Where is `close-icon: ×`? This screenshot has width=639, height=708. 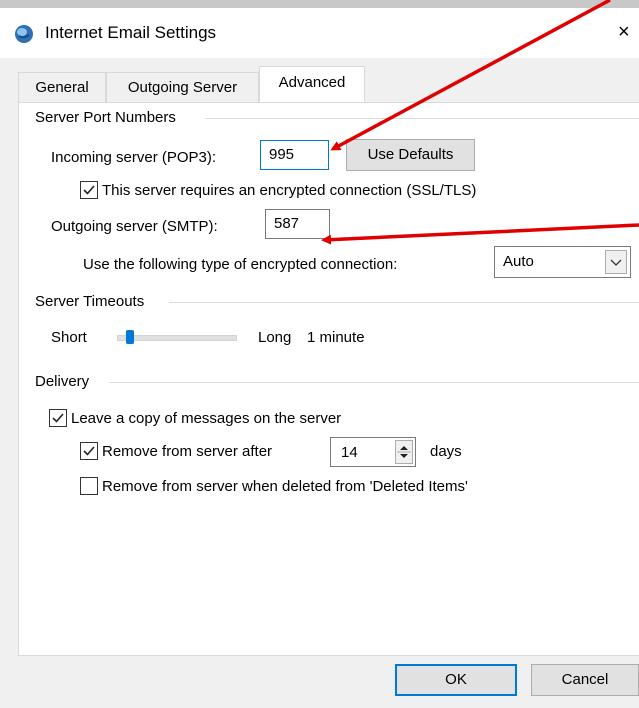
close-icon: × is located at coordinates (628, 32).